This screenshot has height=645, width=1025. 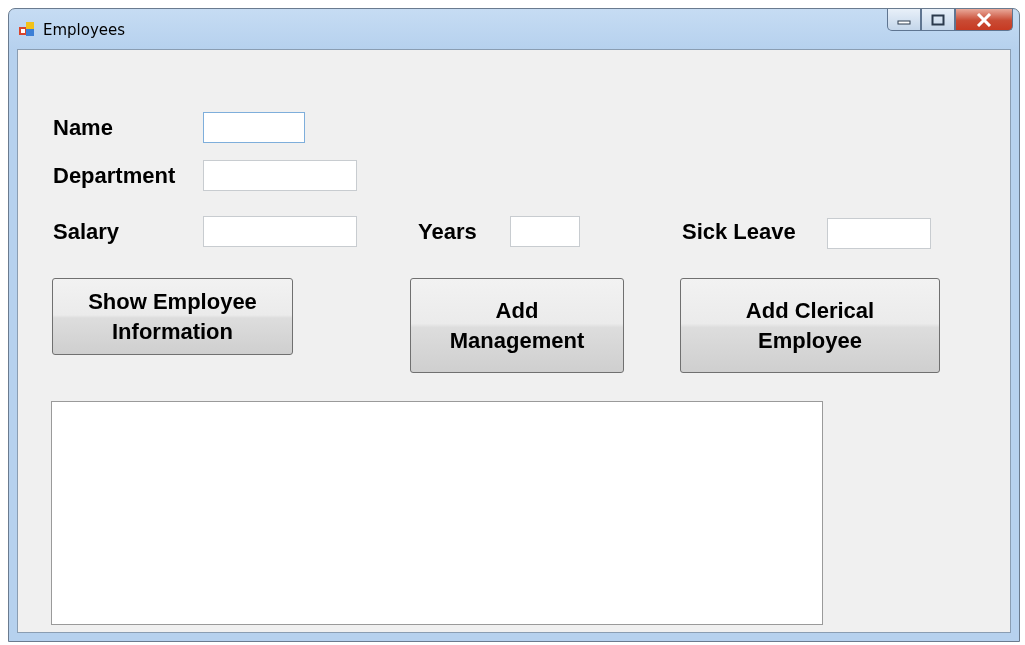 I want to click on action-button: Add Management, so click(x=517, y=325).